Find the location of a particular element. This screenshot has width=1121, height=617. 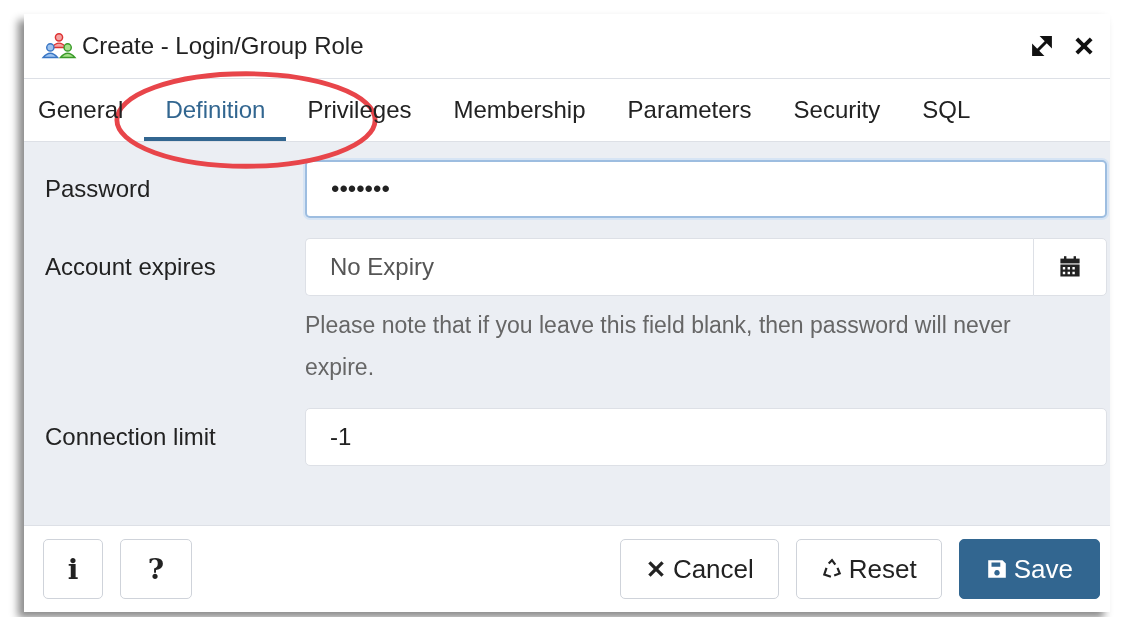

help-button: ? is located at coordinates (156, 569).